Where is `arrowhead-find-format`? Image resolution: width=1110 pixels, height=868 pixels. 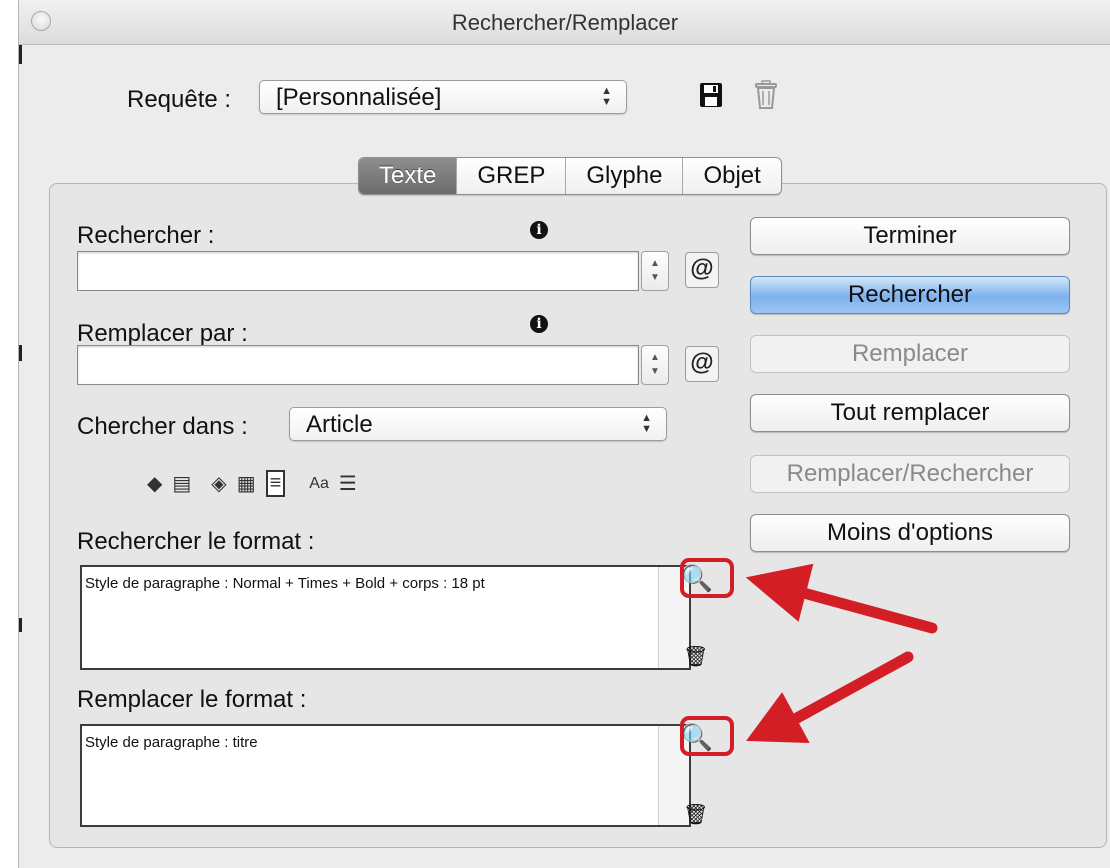 arrowhead-find-format is located at coordinates (779, 592).